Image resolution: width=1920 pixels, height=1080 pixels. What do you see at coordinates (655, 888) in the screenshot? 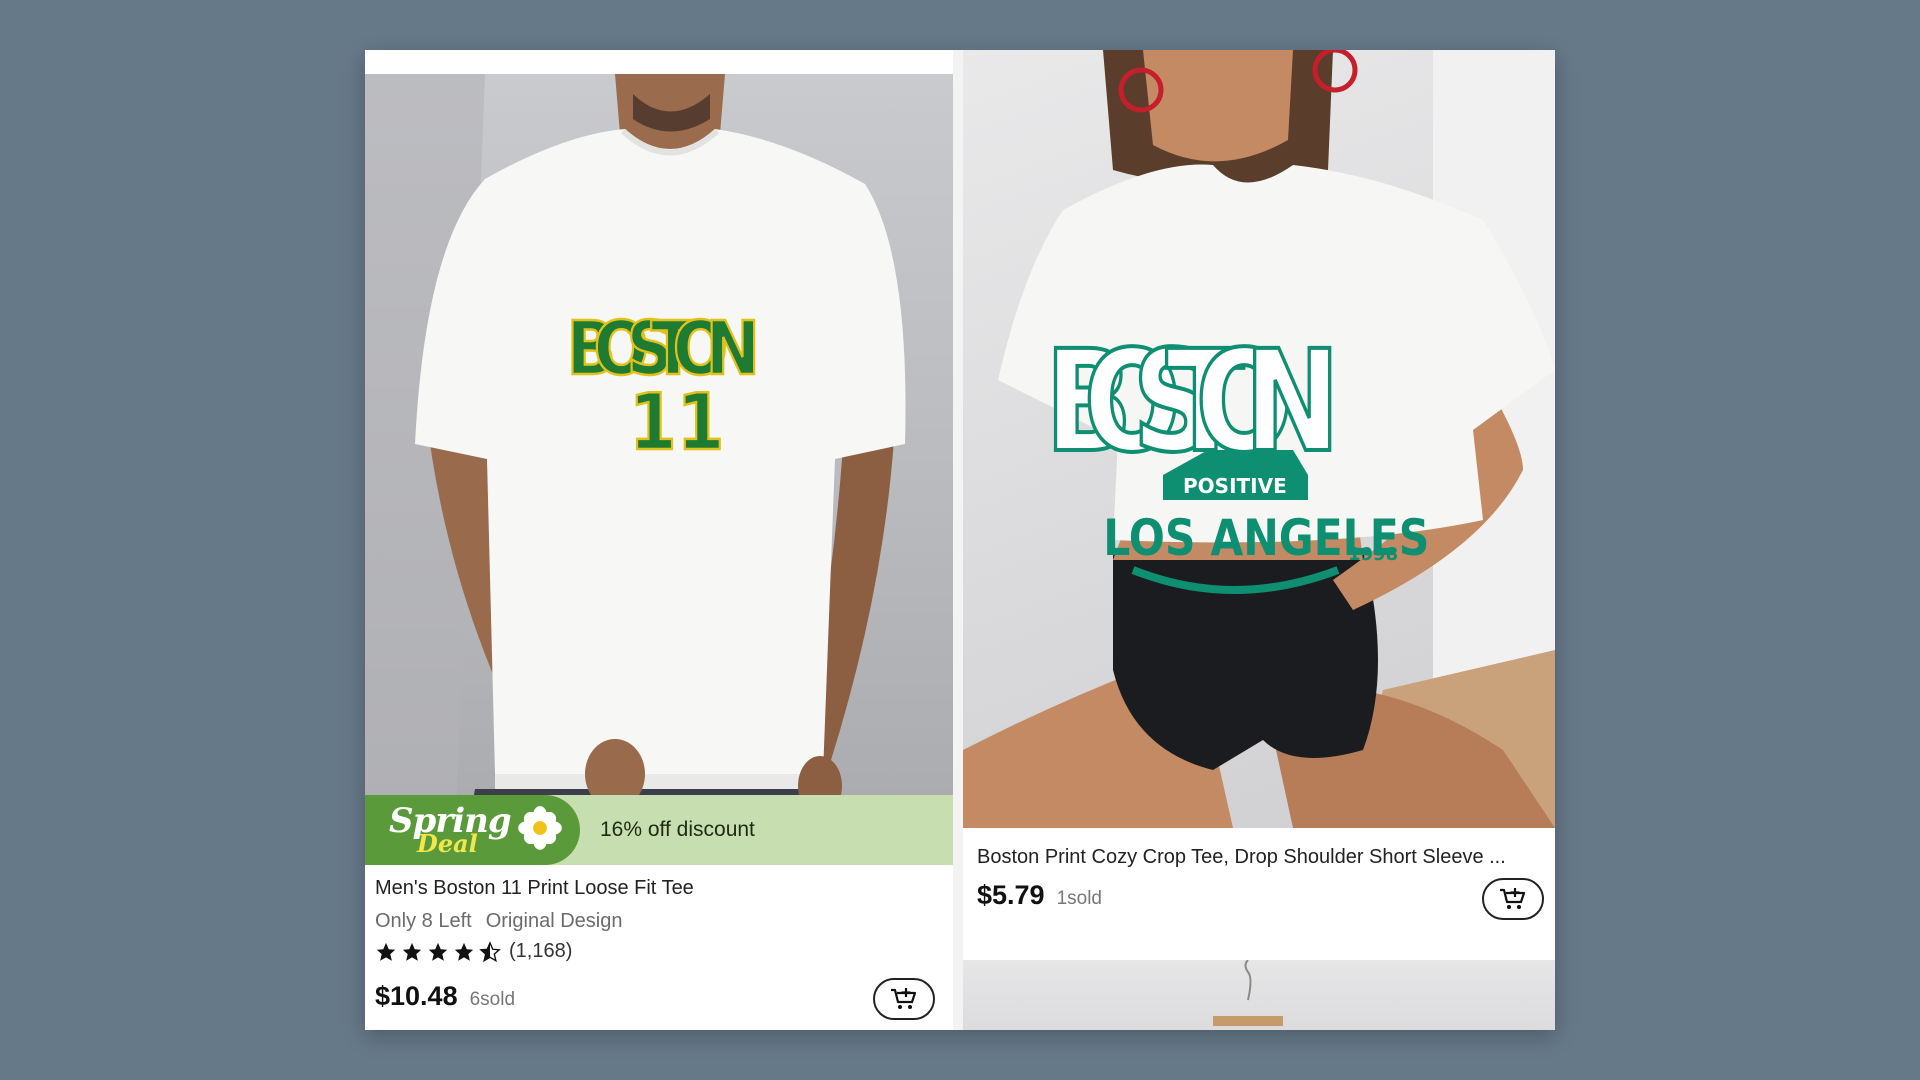
I see `product-title: Men's Boston 11 Print Loose Fit Tee` at bounding box center [655, 888].